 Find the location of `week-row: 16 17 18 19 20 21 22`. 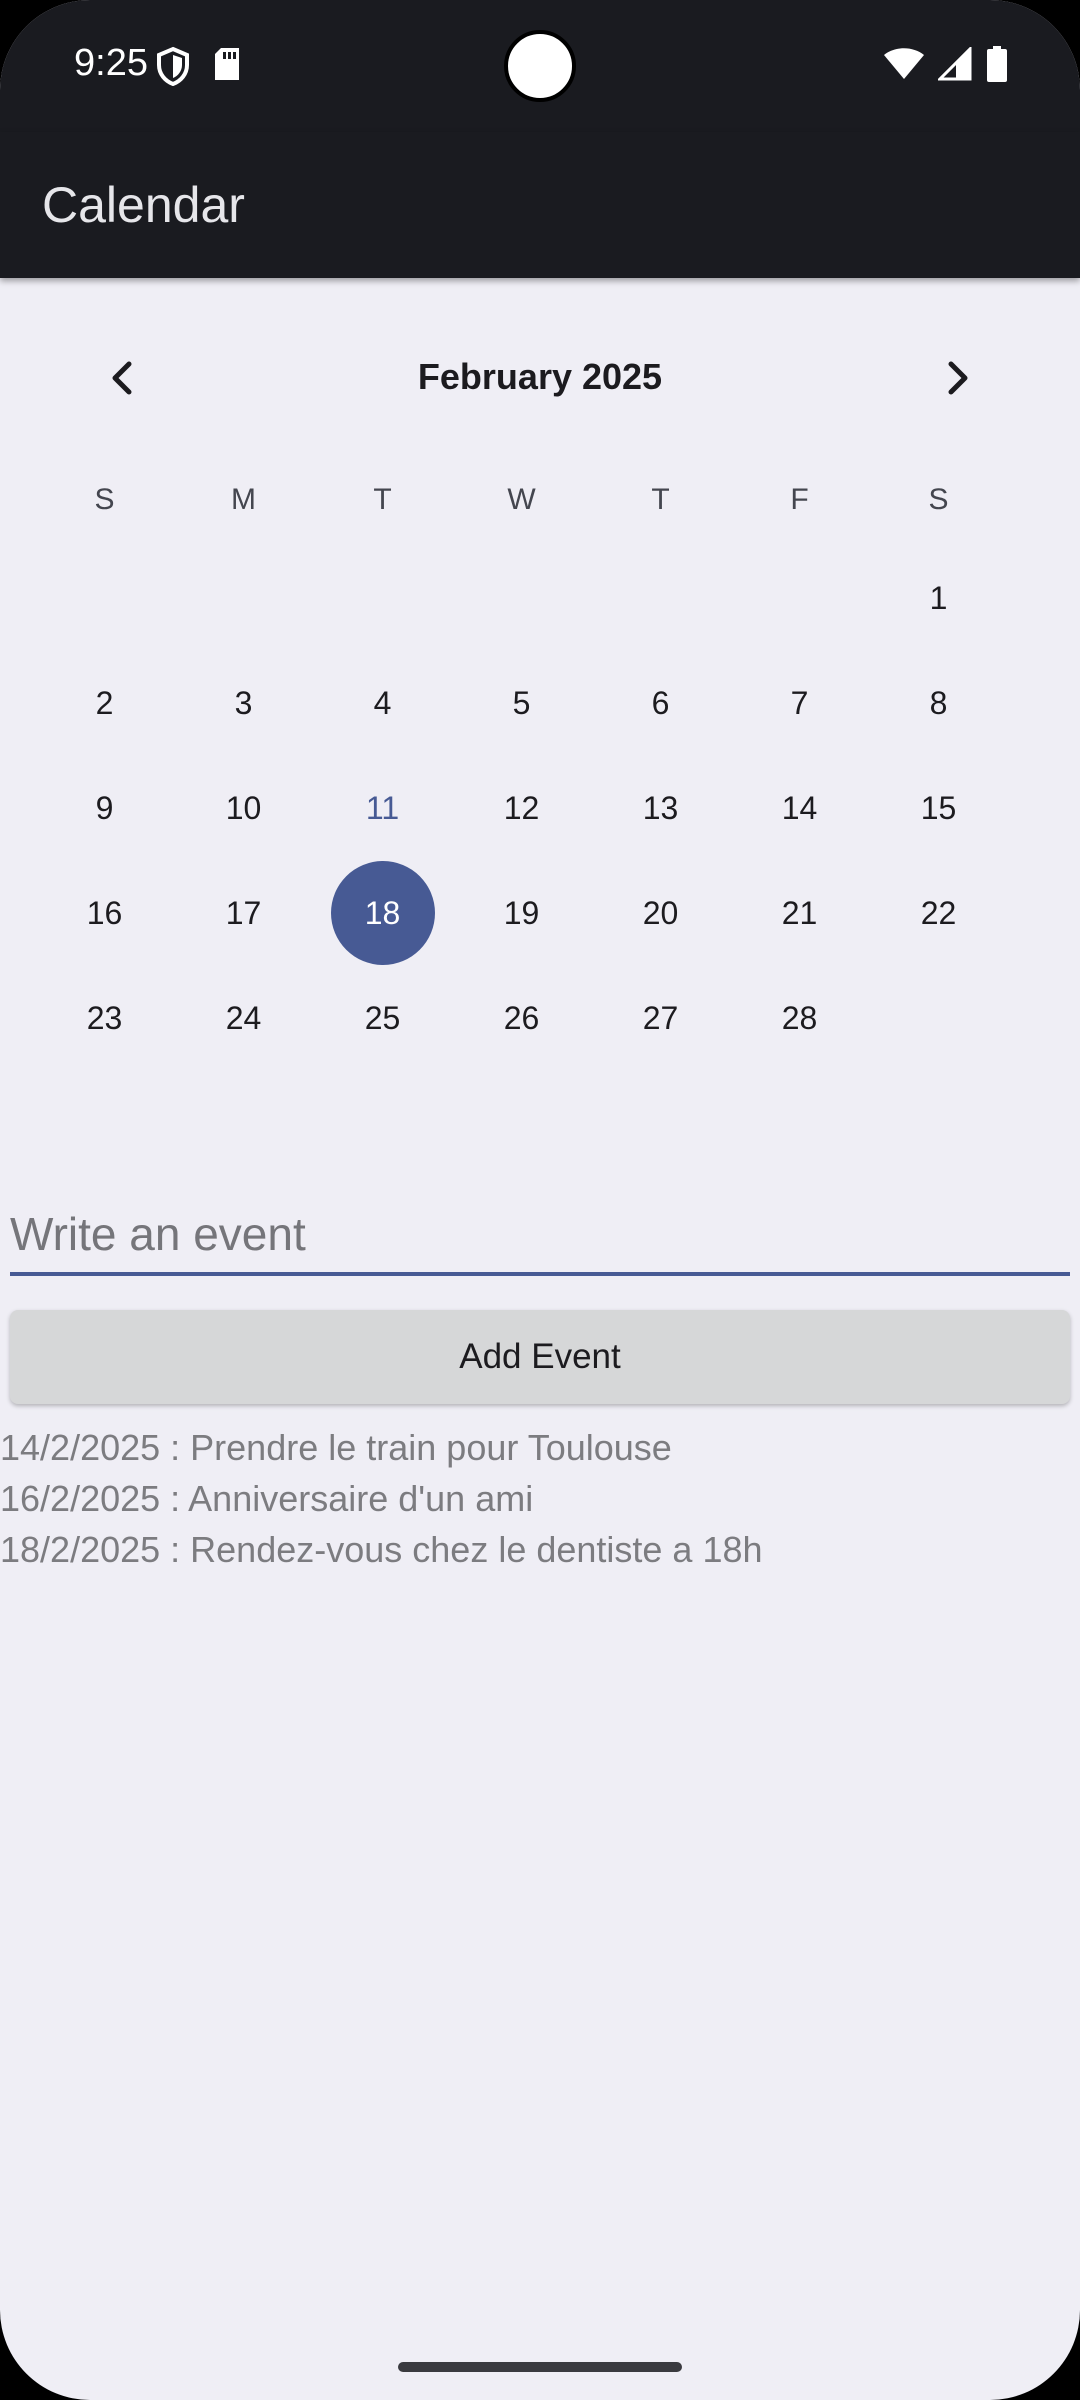

week-row: 16 17 18 19 20 21 22 is located at coordinates (538, 913).